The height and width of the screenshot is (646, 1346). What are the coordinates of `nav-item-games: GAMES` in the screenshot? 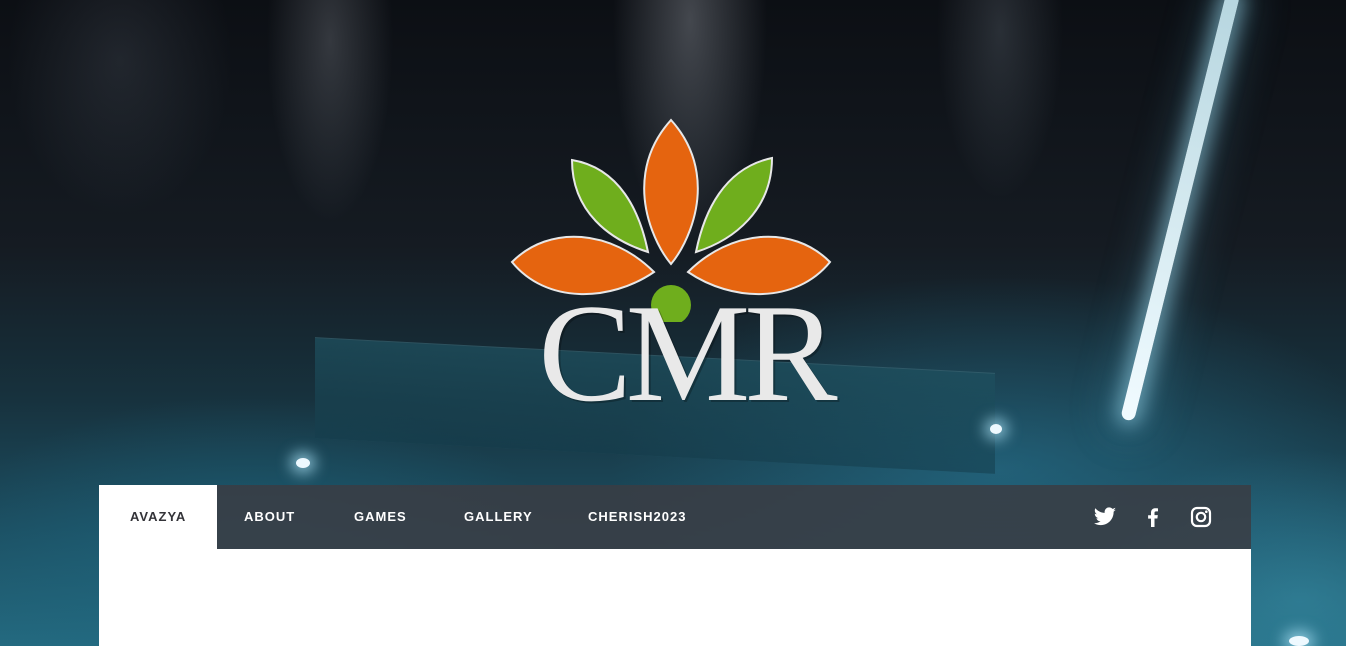 It's located at (380, 517).